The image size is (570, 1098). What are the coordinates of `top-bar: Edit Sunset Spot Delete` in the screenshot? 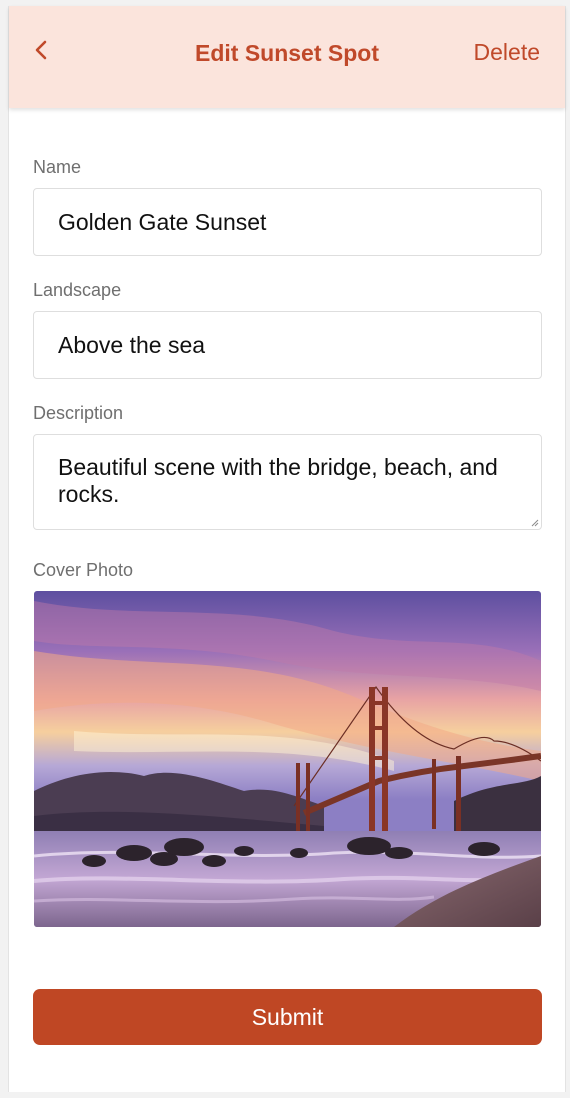 It's located at (287, 57).